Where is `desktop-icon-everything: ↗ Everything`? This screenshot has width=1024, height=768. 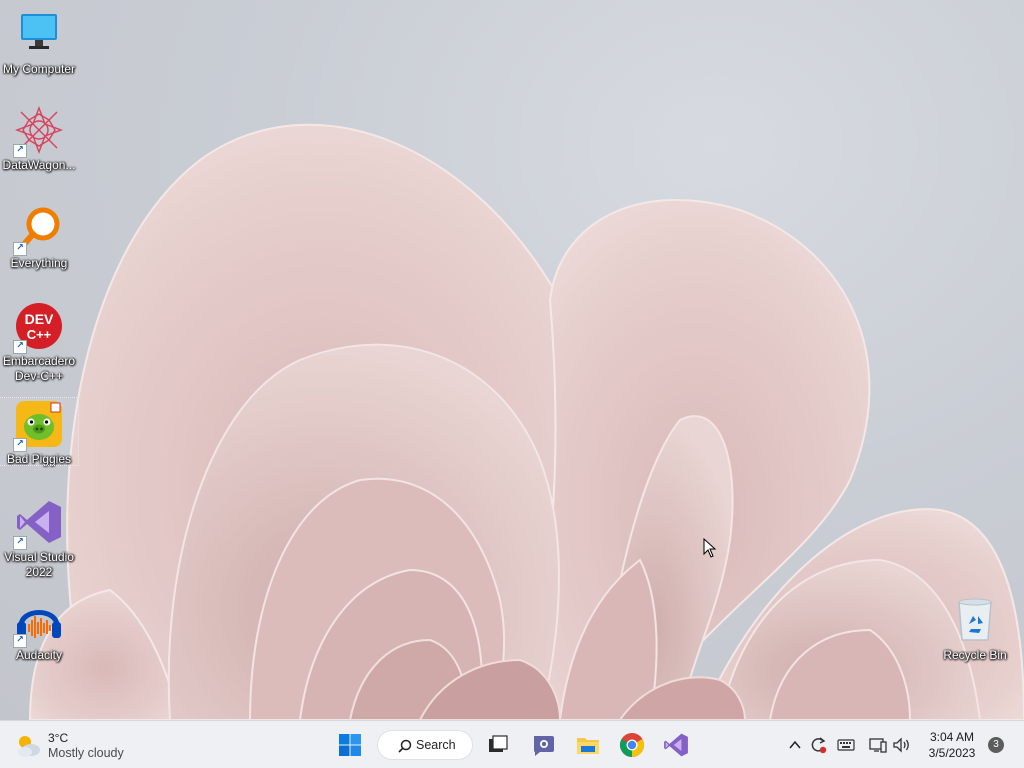 desktop-icon-everything: ↗ Everything is located at coordinates (39, 237).